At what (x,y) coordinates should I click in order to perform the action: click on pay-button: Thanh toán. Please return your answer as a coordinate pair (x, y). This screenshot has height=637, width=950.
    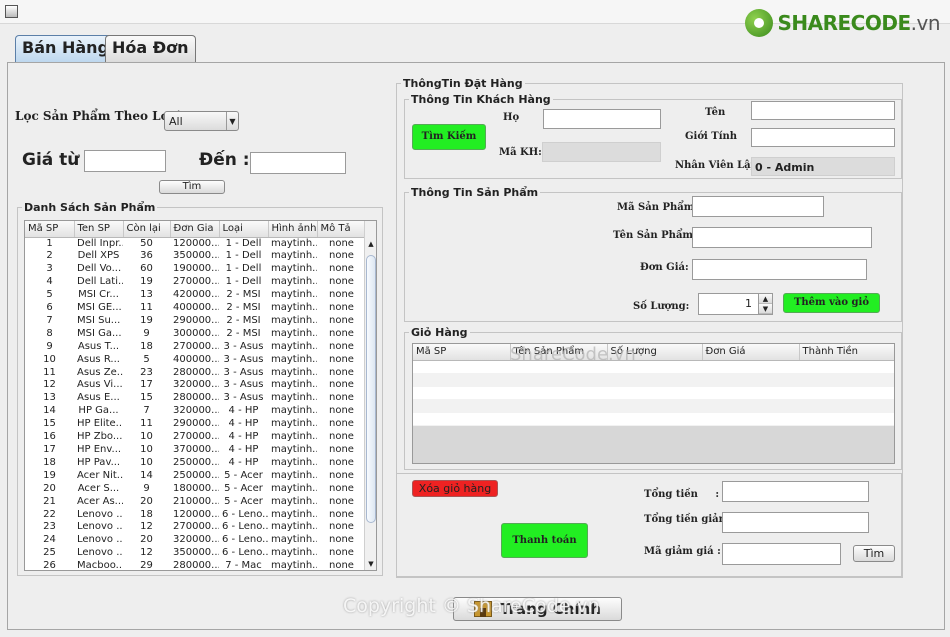
    Looking at the image, I should click on (544, 540).